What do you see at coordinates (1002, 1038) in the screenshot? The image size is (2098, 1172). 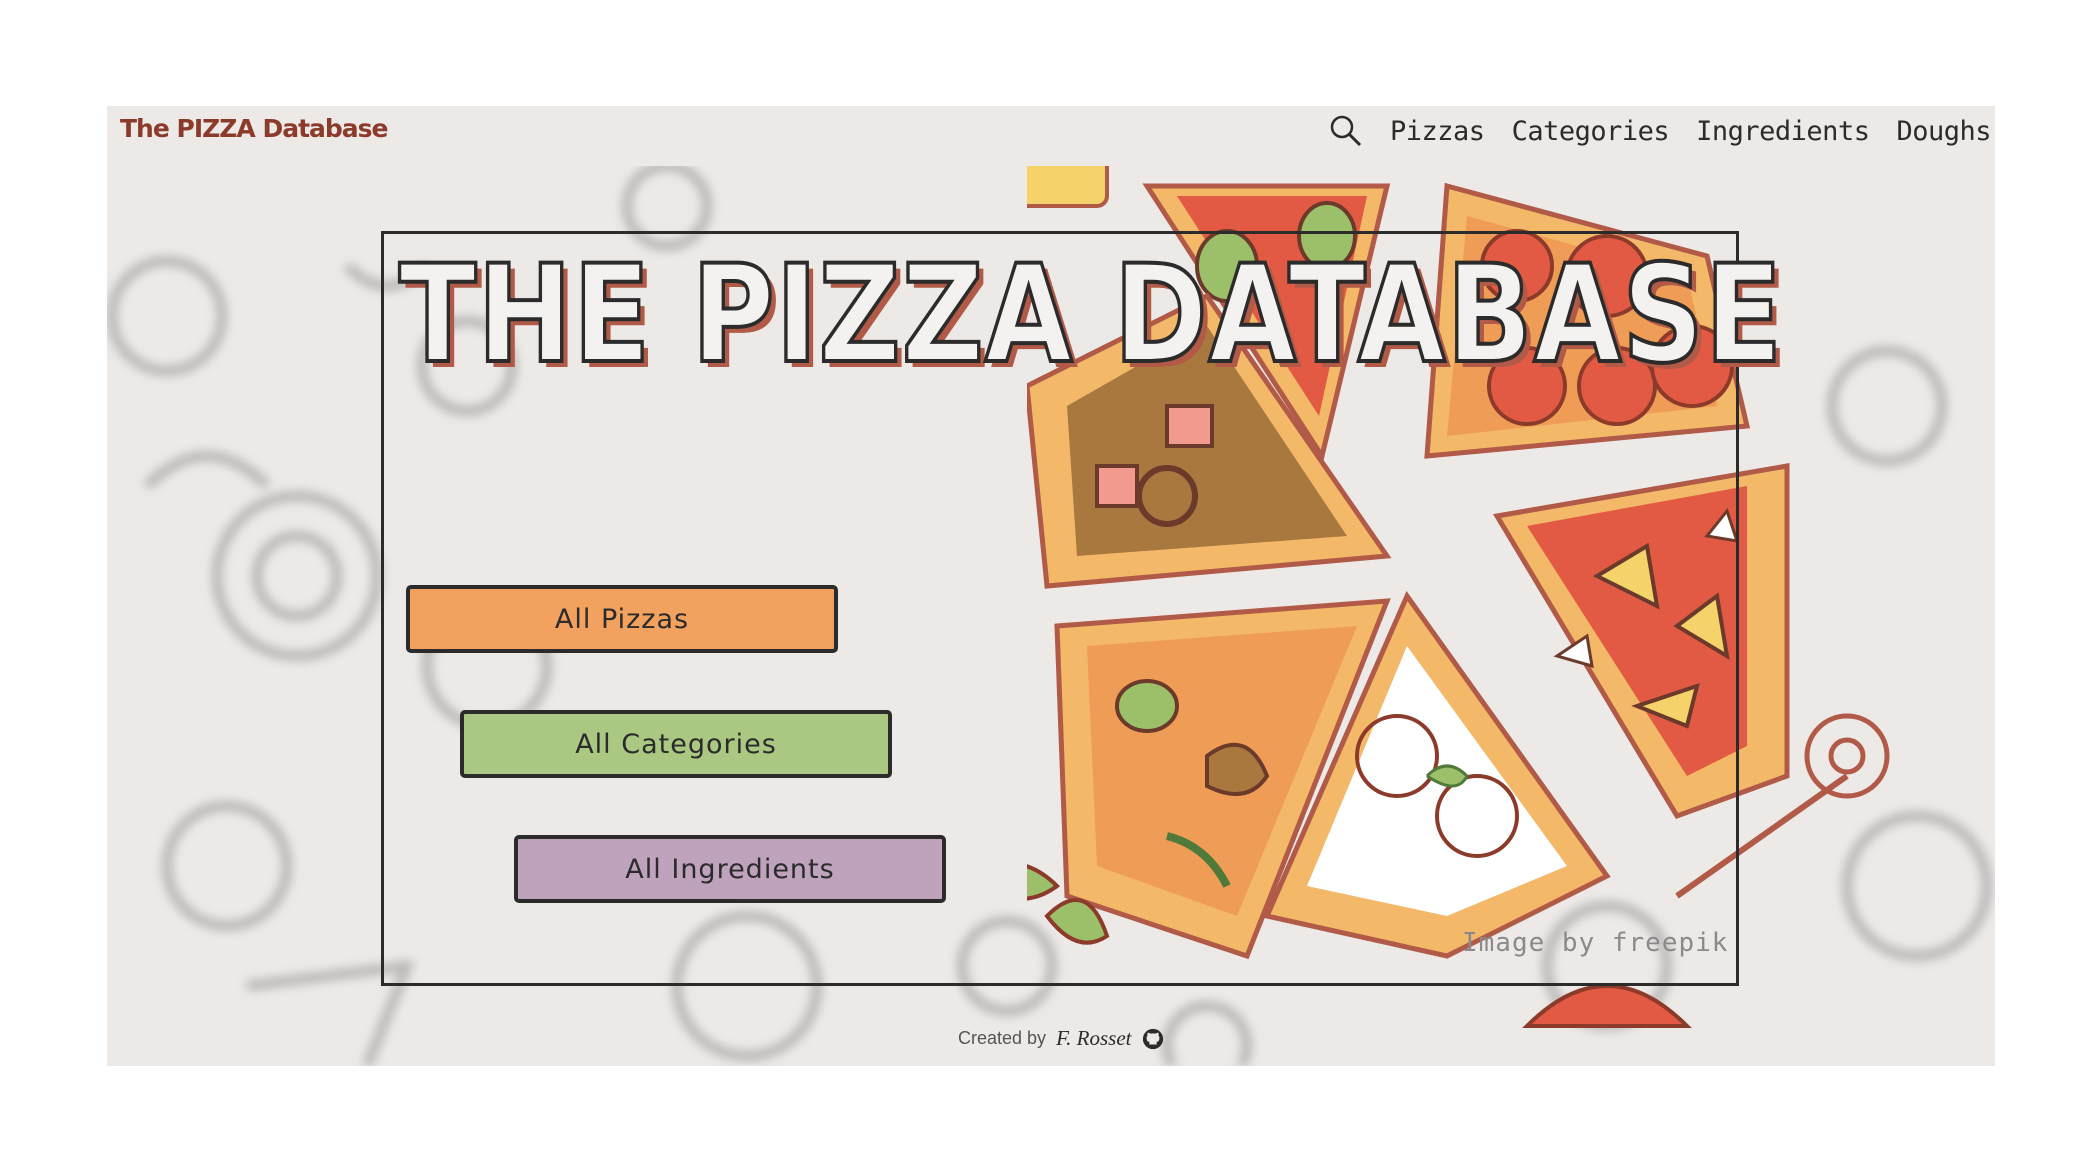 I see `created-by-label: Created by` at bounding box center [1002, 1038].